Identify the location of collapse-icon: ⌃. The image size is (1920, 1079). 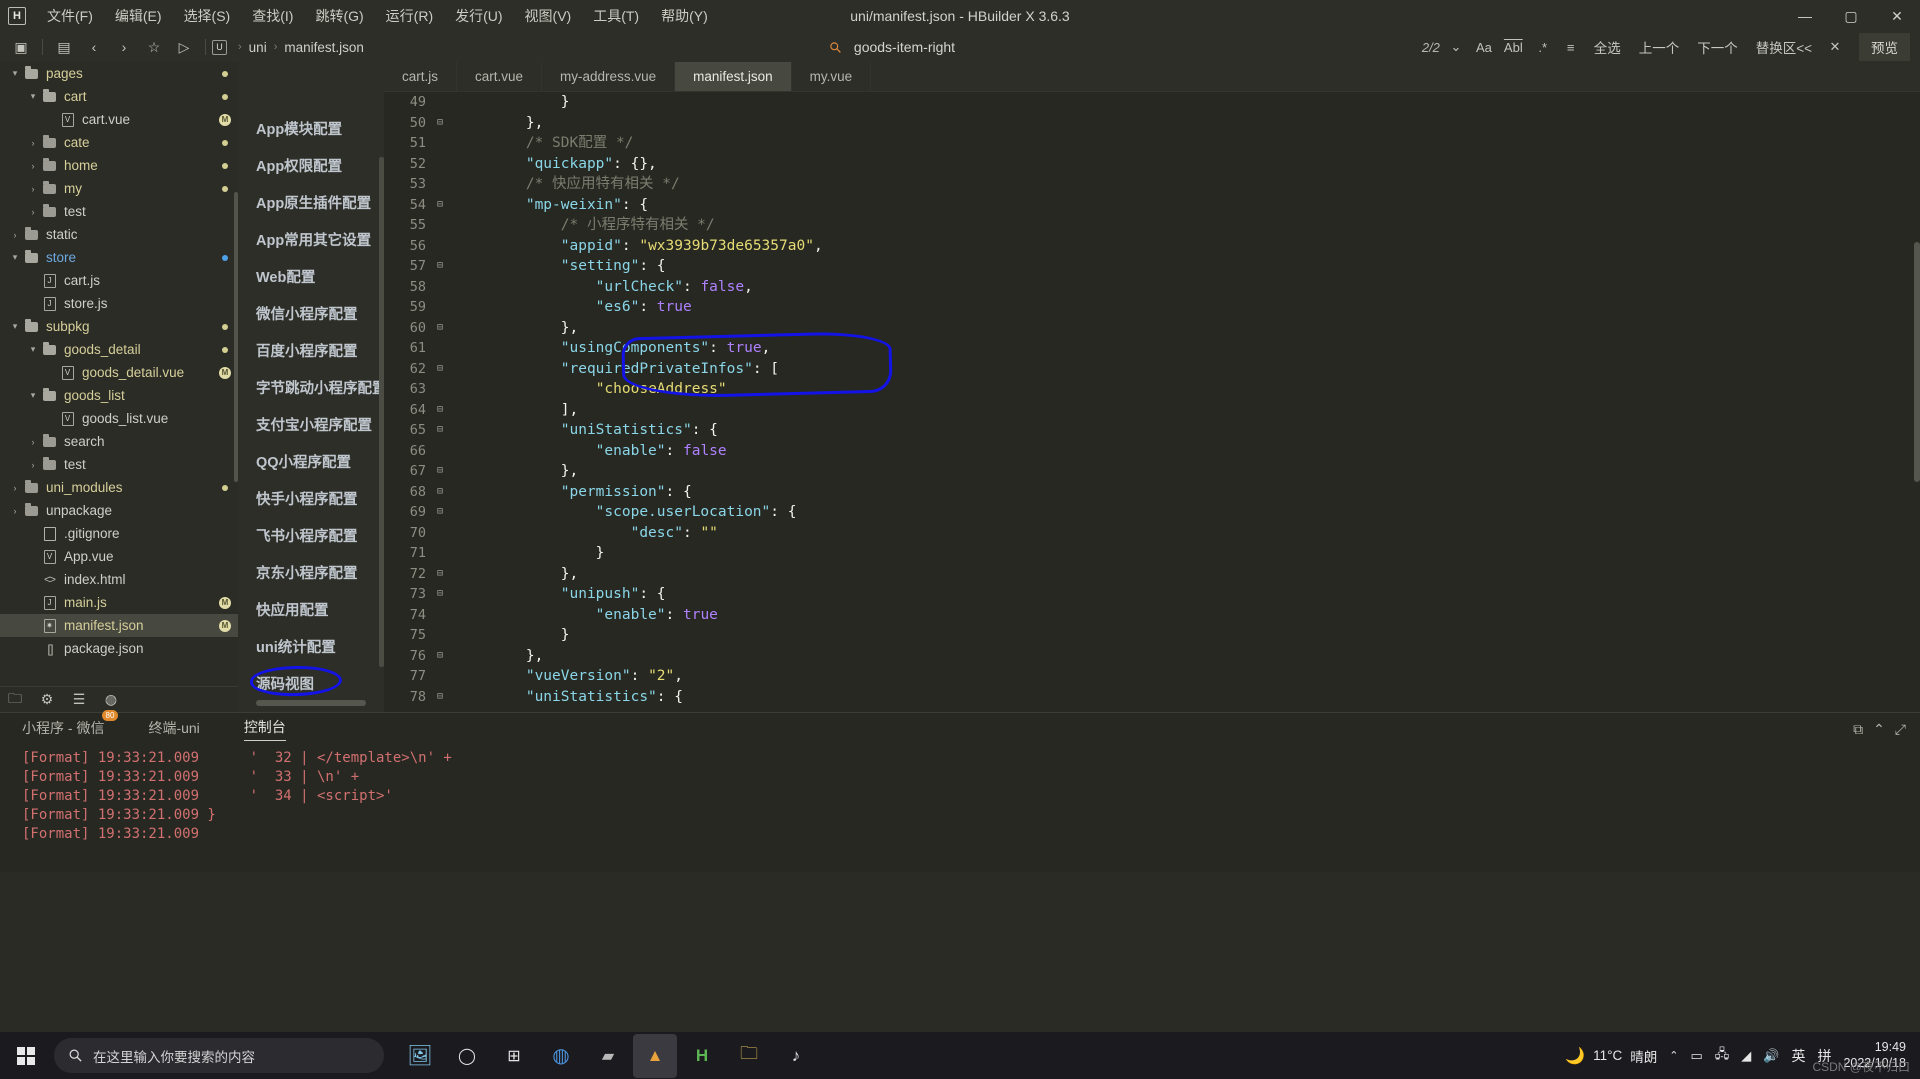
(1879, 729).